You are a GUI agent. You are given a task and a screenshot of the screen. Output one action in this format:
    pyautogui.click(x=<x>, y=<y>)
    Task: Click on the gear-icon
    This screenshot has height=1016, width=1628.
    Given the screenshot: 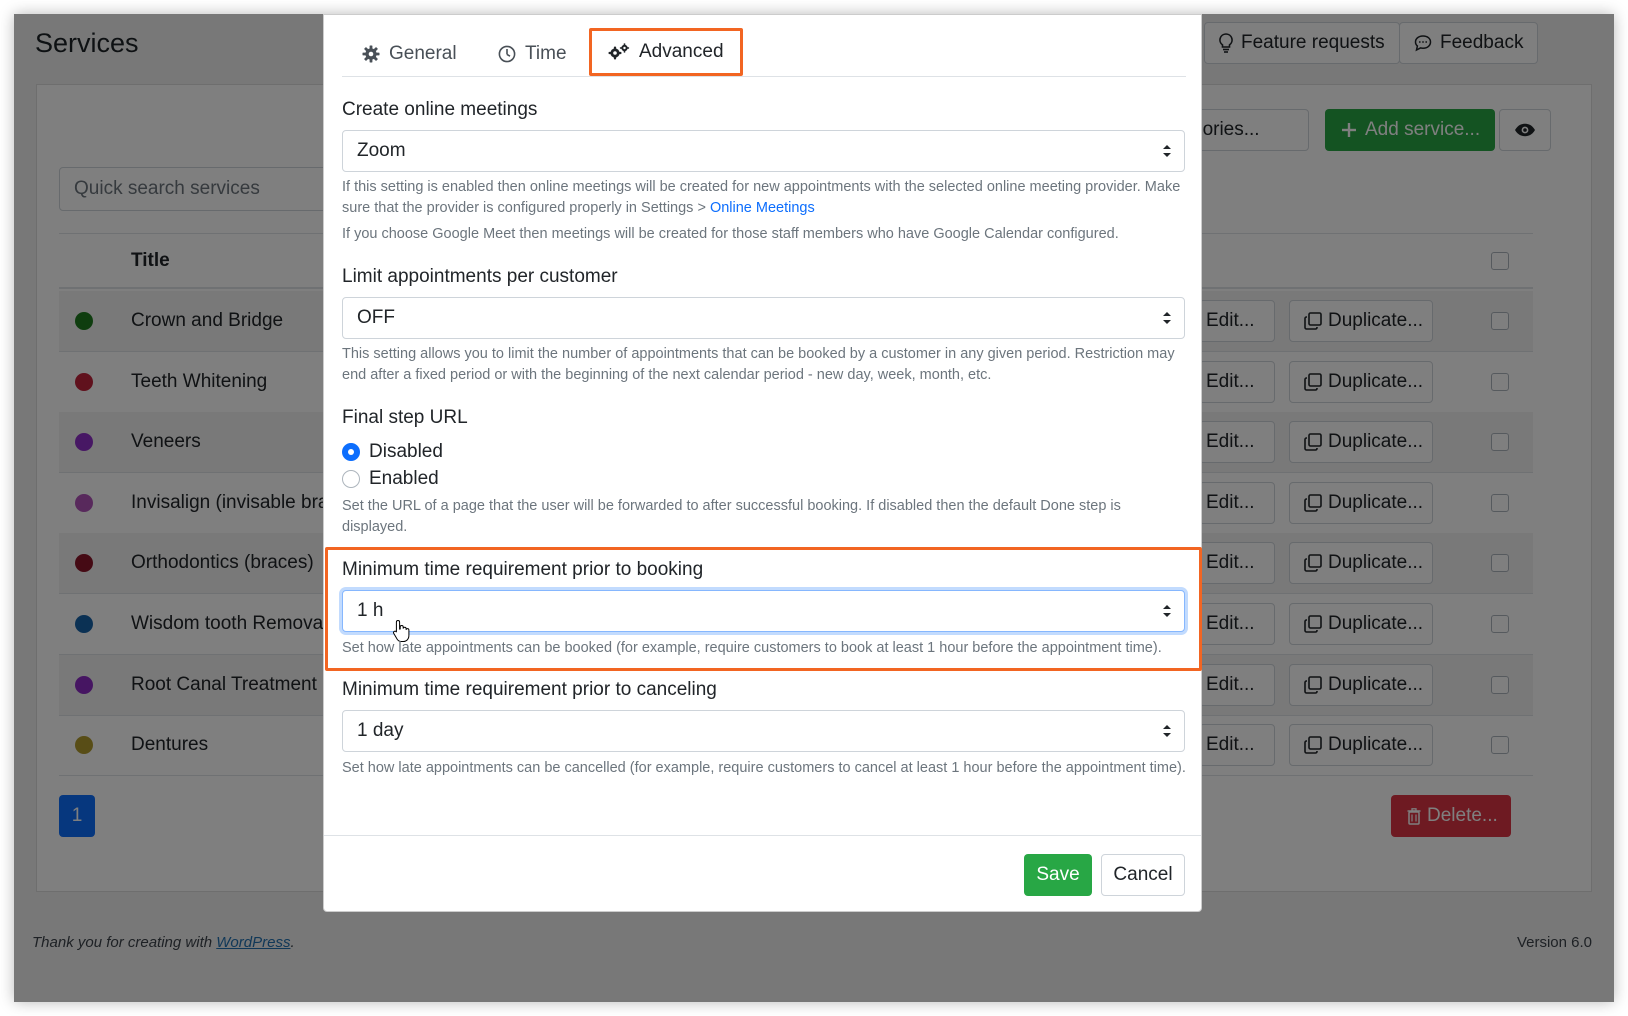 What is the action you would take?
    pyautogui.click(x=371, y=54)
    